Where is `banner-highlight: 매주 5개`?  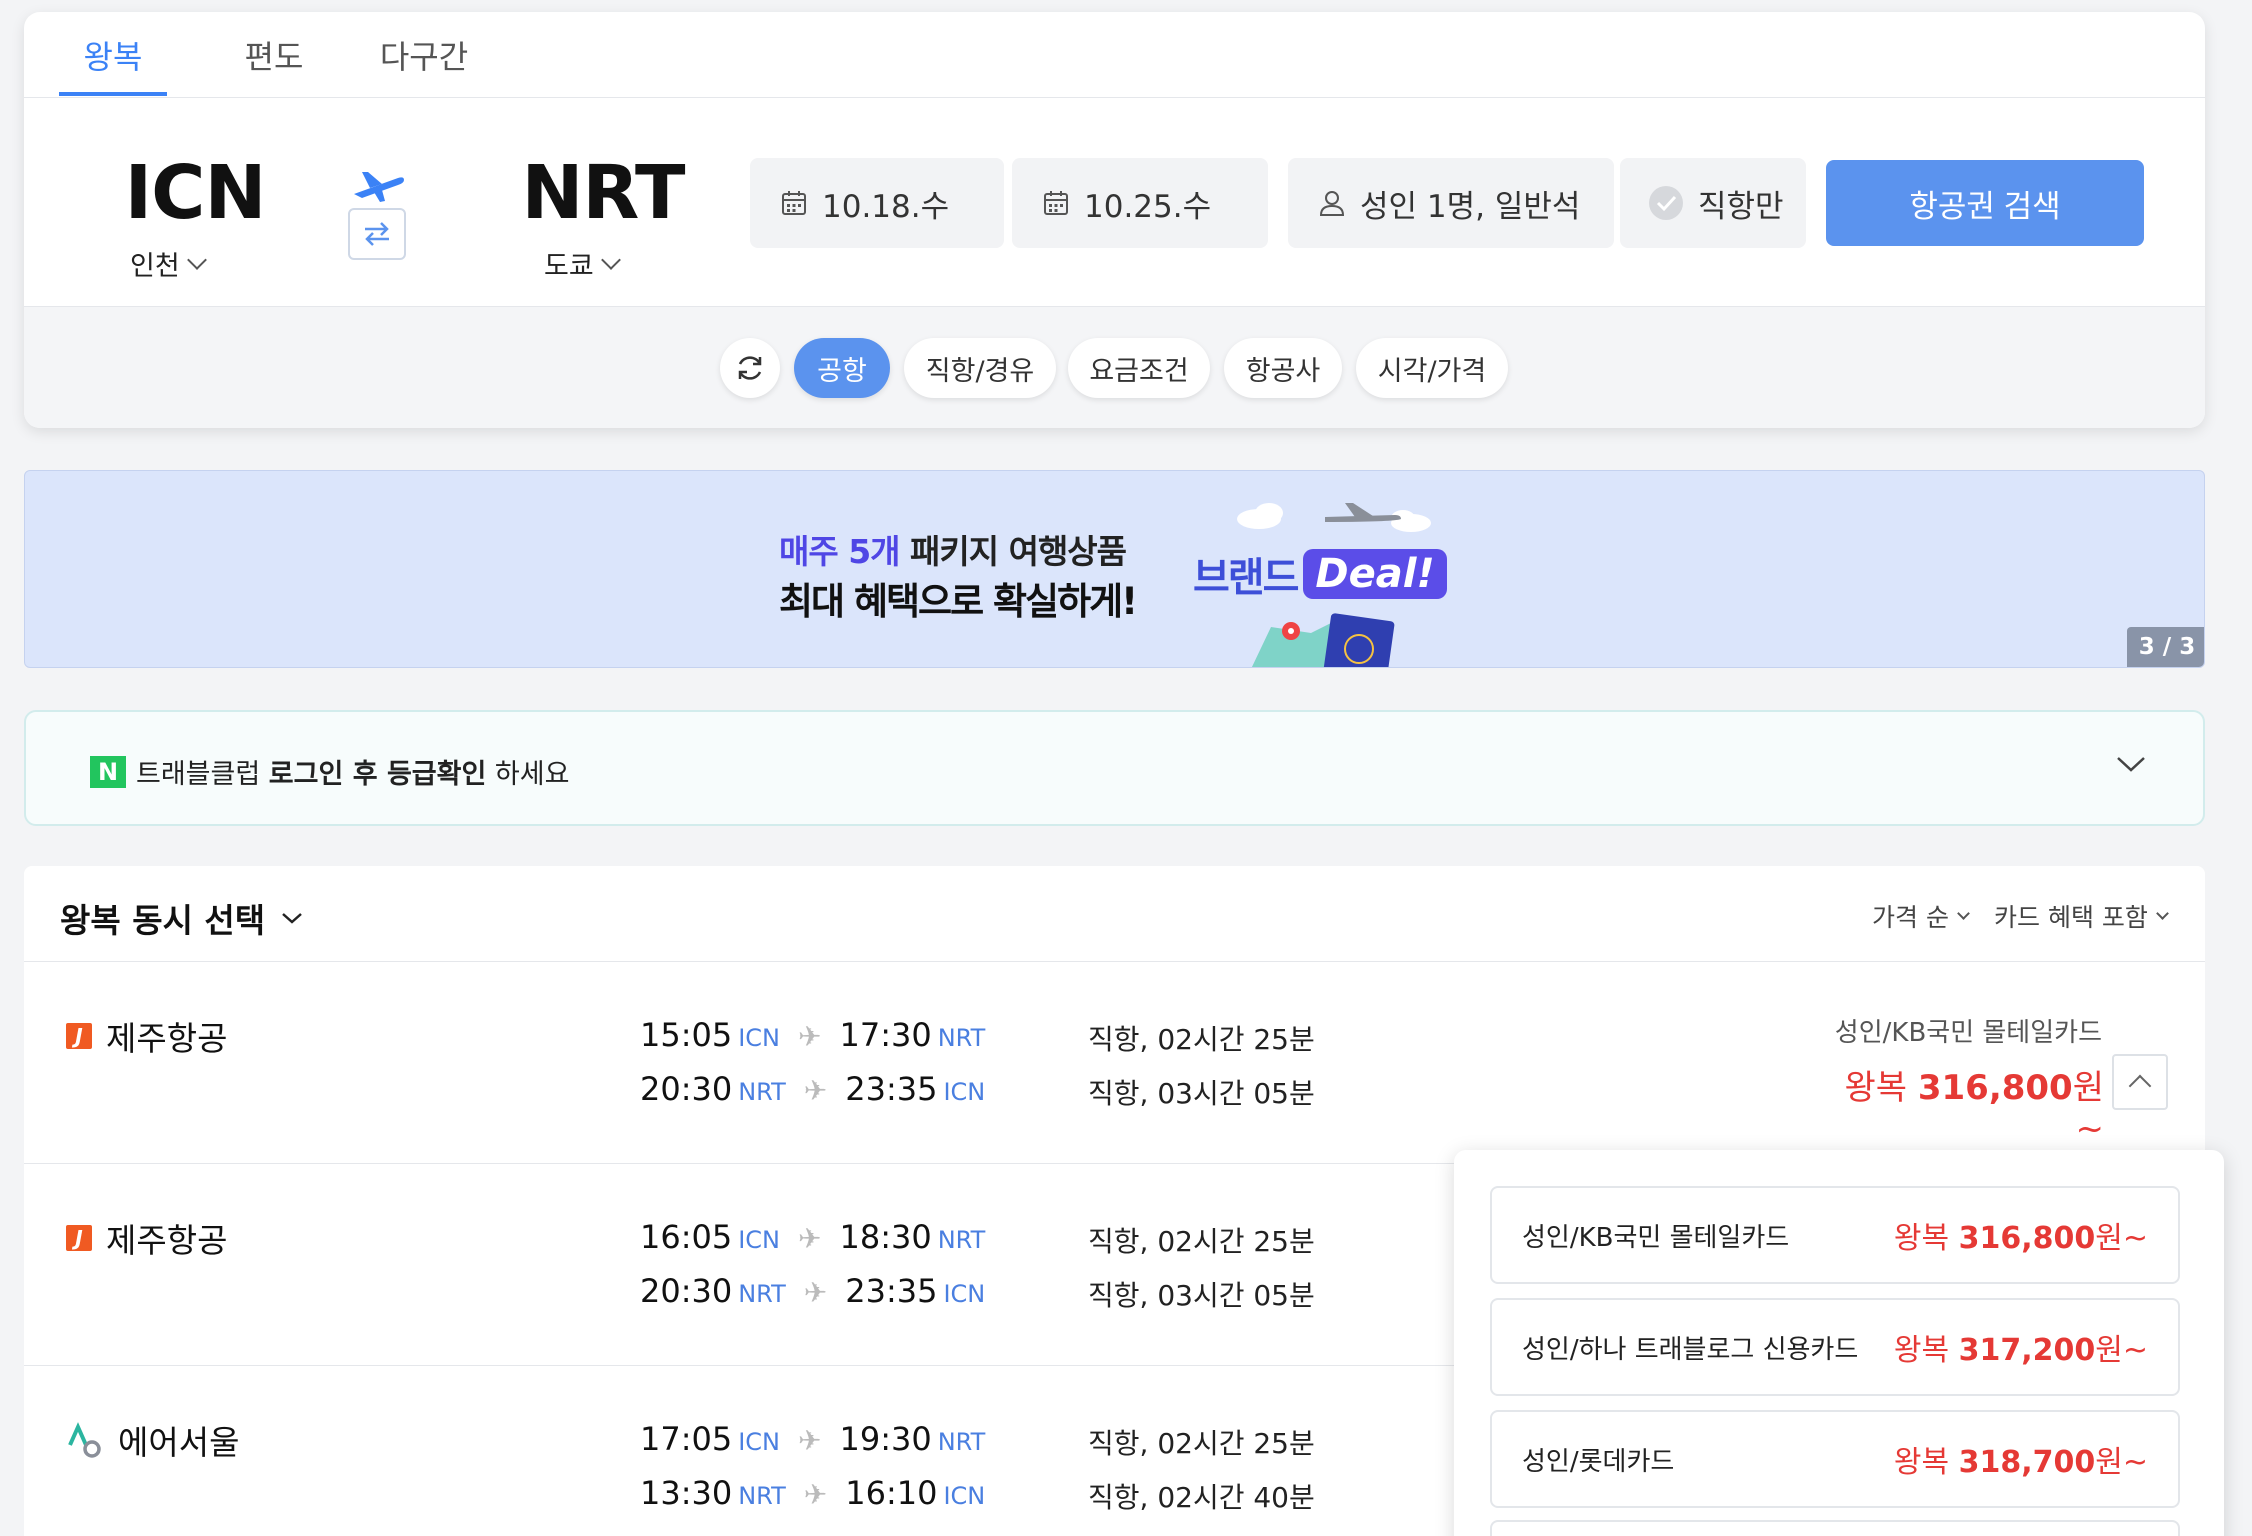 banner-highlight: 매주 5개 is located at coordinates (840, 551).